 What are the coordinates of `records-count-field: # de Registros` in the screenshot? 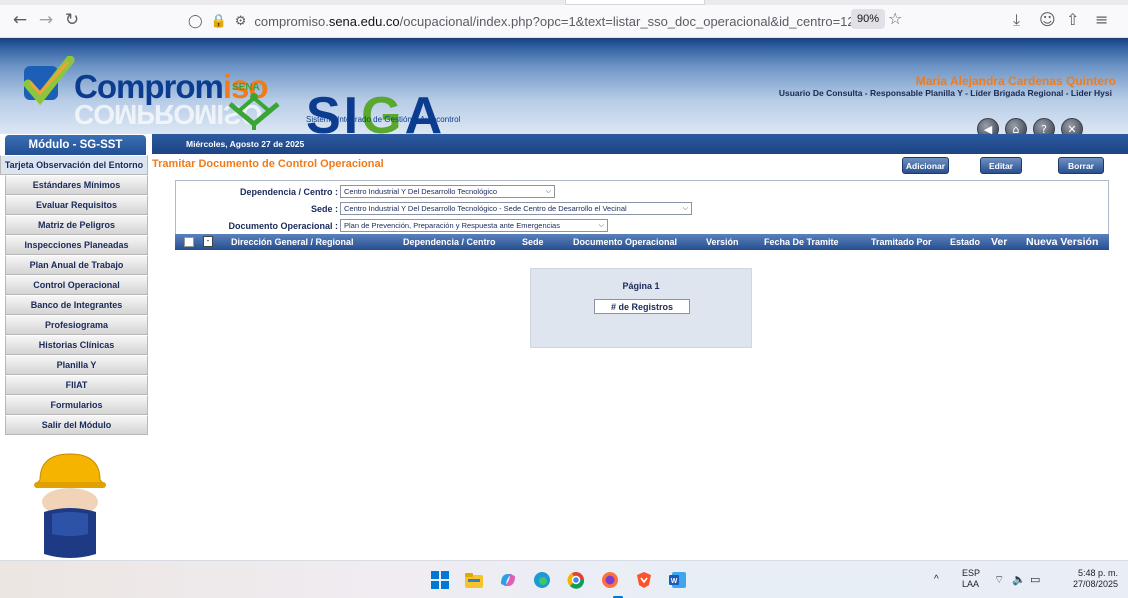 It's located at (642, 306).